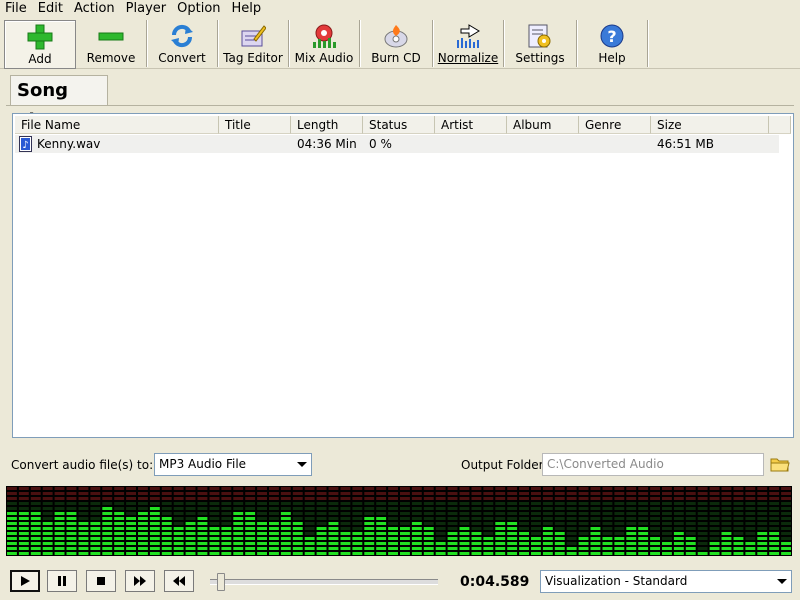  What do you see at coordinates (220, 582) in the screenshot?
I see `seek-slider-thumb` at bounding box center [220, 582].